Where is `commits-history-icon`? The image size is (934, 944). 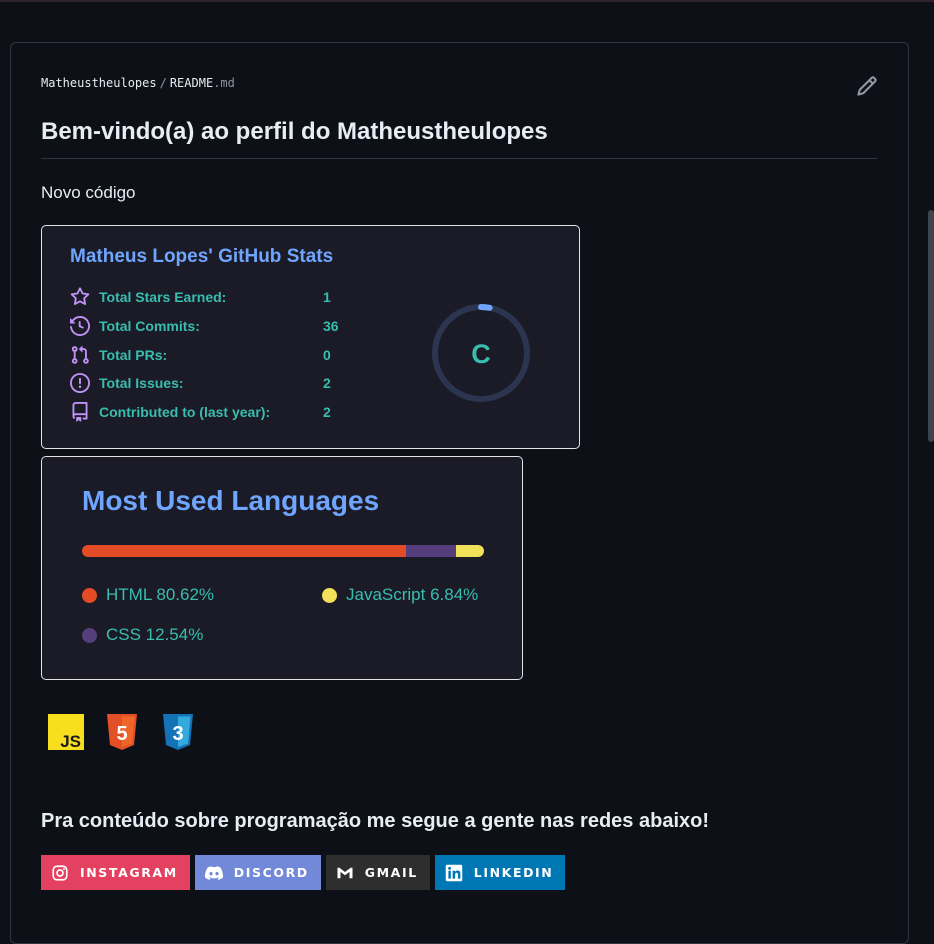 commits-history-icon is located at coordinates (80, 326).